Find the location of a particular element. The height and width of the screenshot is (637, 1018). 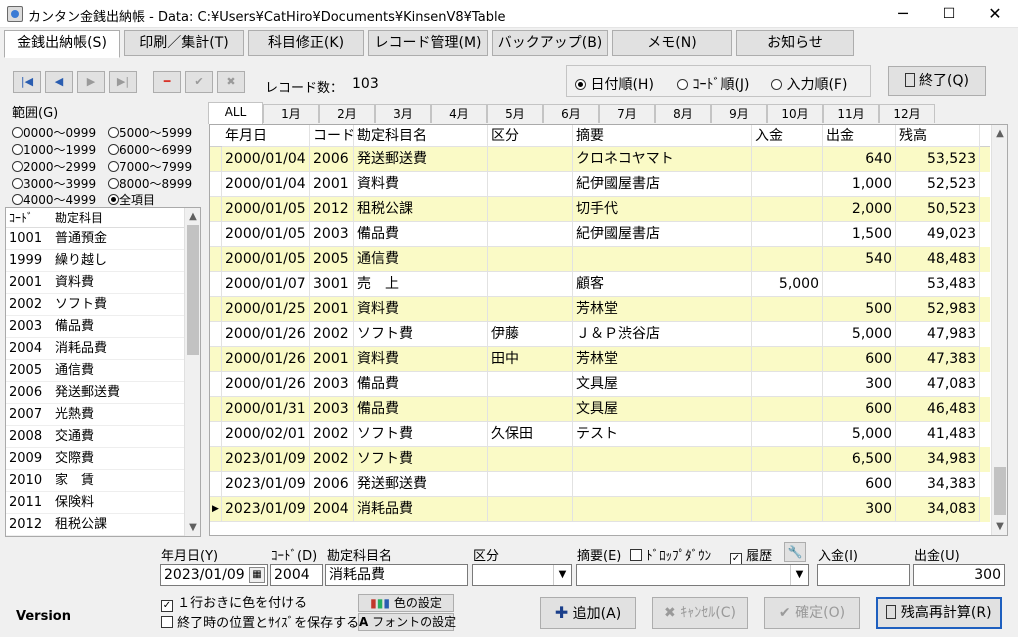

range-7000: 7000～7999 is located at coordinates (150, 166).